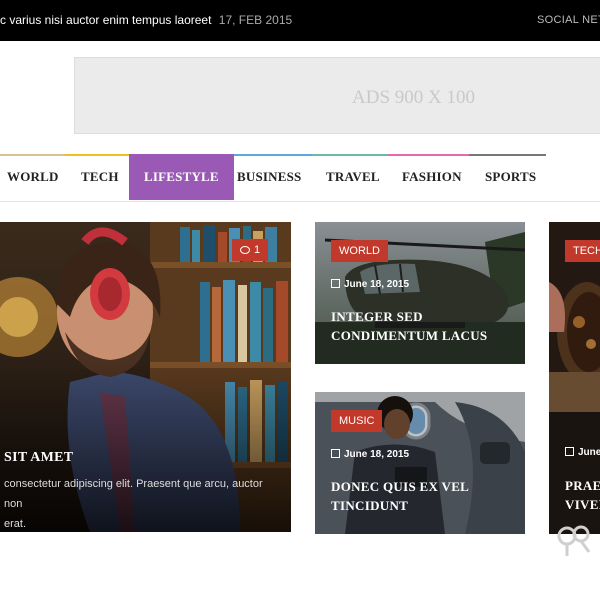  I want to click on post-card: TECH June PRAES VIVER, so click(574, 378).